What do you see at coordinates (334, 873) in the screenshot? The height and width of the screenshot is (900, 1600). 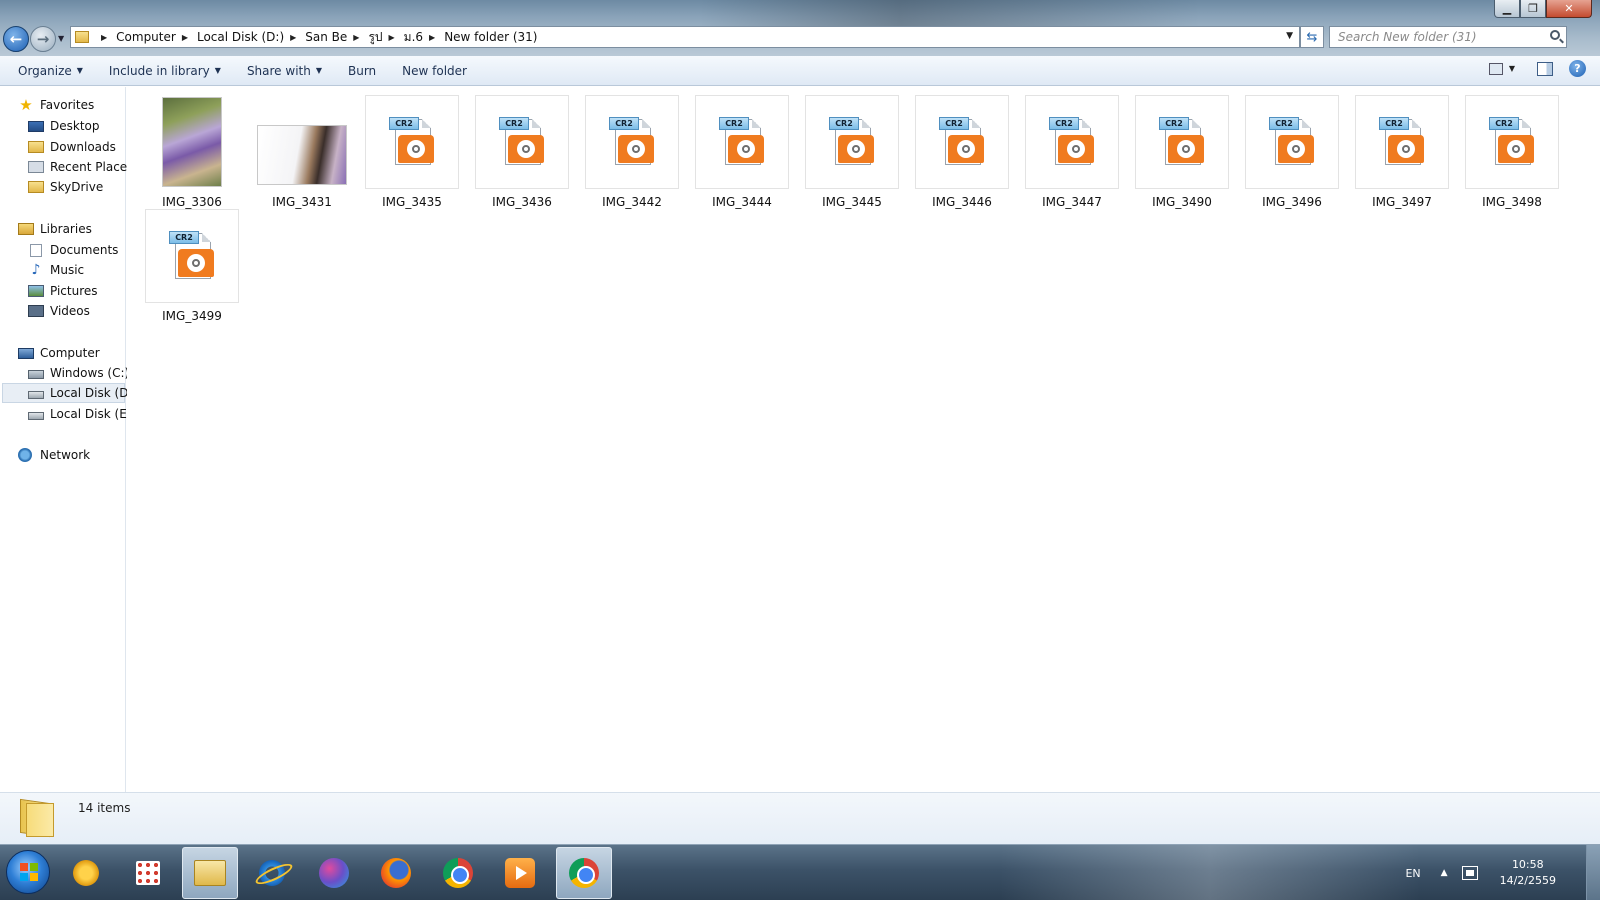 I see `taskbar-app-s` at bounding box center [334, 873].